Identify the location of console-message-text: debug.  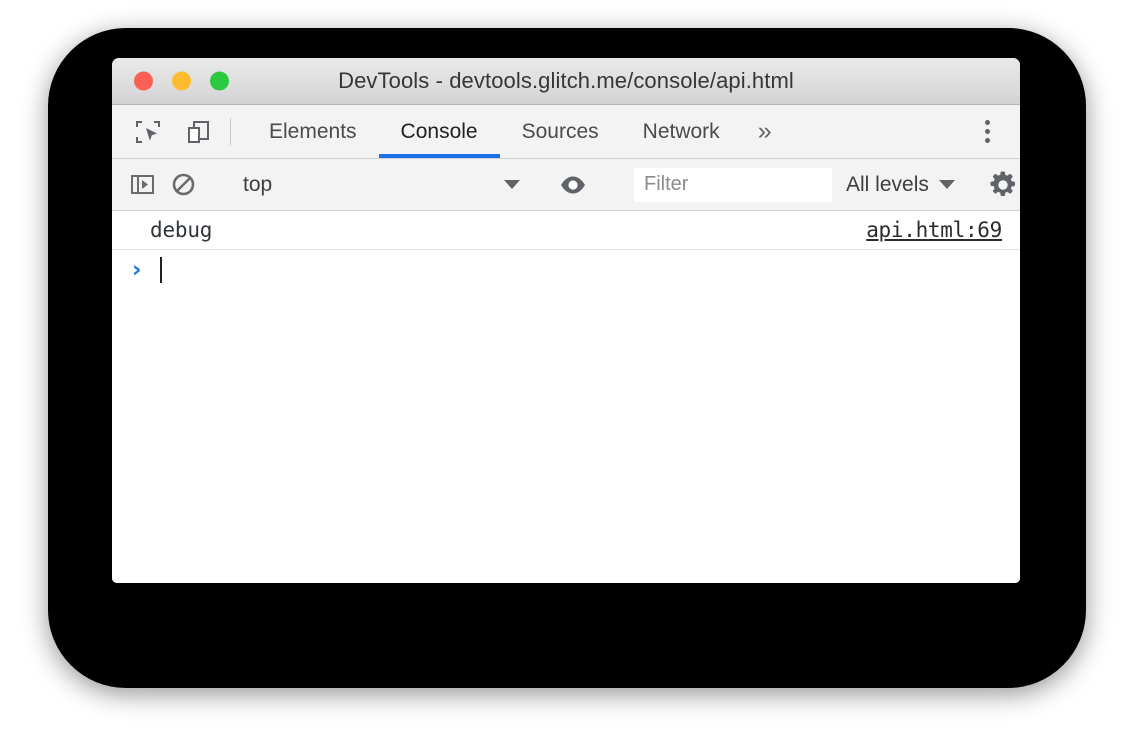
(181, 230).